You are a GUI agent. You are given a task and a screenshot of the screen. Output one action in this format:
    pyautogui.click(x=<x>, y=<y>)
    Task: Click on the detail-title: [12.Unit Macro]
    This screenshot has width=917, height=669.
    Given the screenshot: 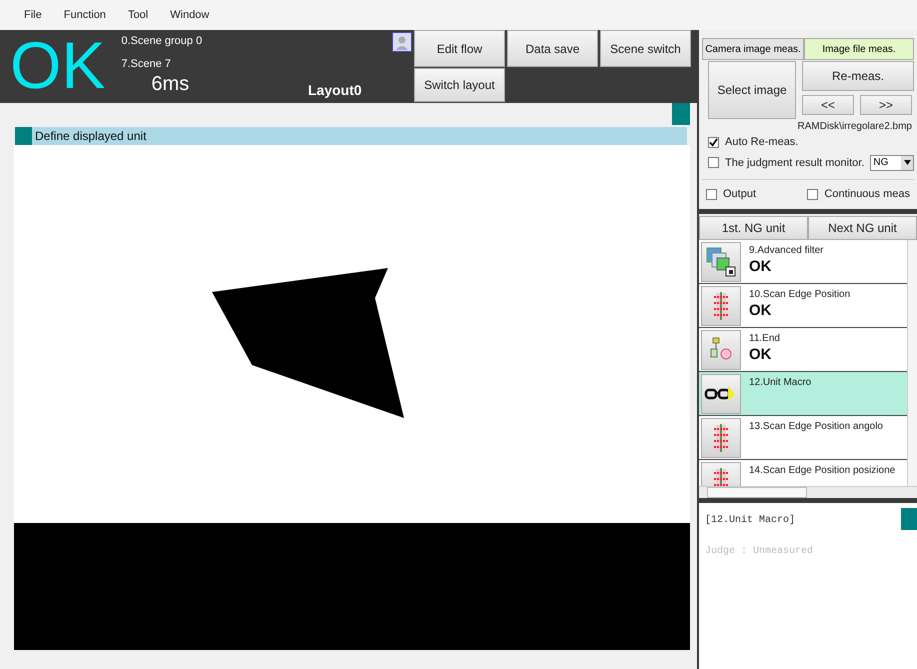 What is the action you would take?
    pyautogui.click(x=750, y=521)
    